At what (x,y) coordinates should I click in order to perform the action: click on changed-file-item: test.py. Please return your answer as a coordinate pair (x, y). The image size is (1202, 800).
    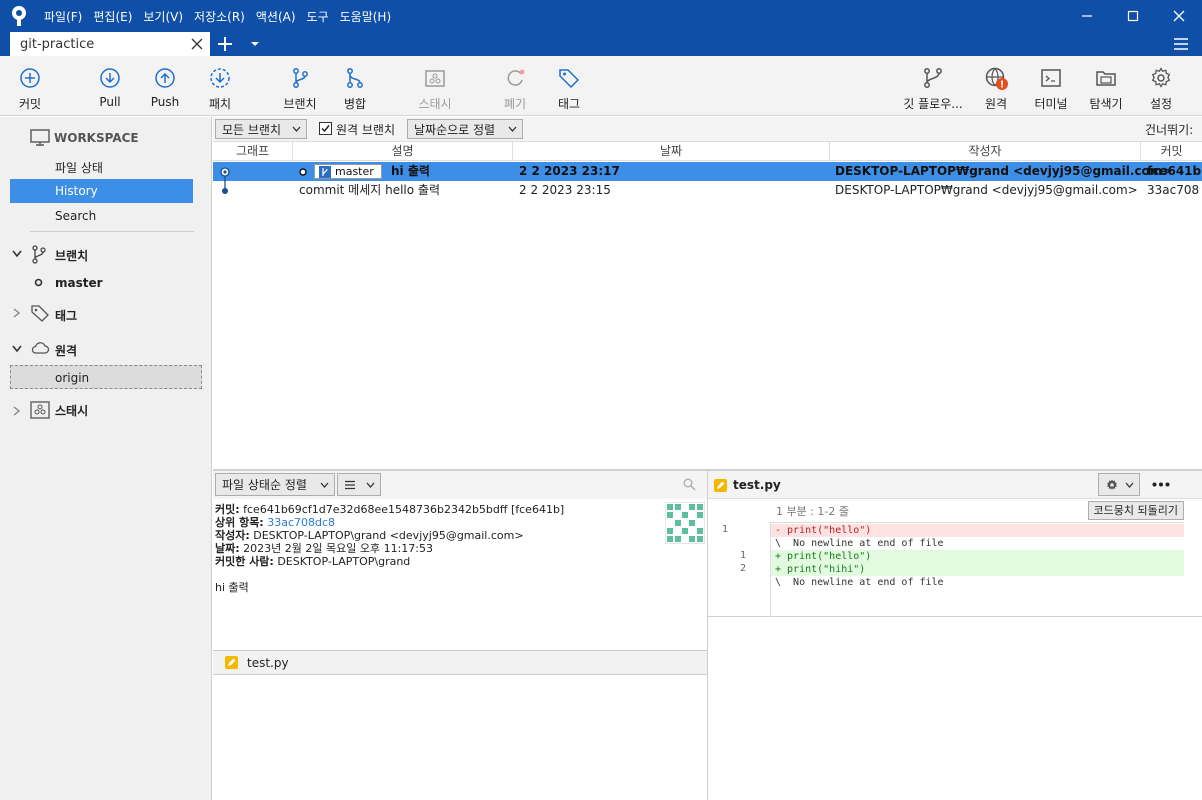
    Looking at the image, I should click on (460, 662).